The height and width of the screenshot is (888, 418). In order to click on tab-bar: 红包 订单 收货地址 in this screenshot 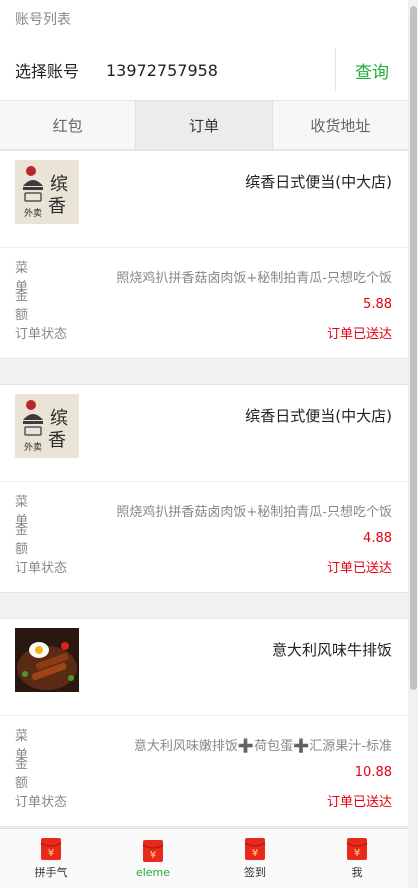, I will do `click(204, 125)`.